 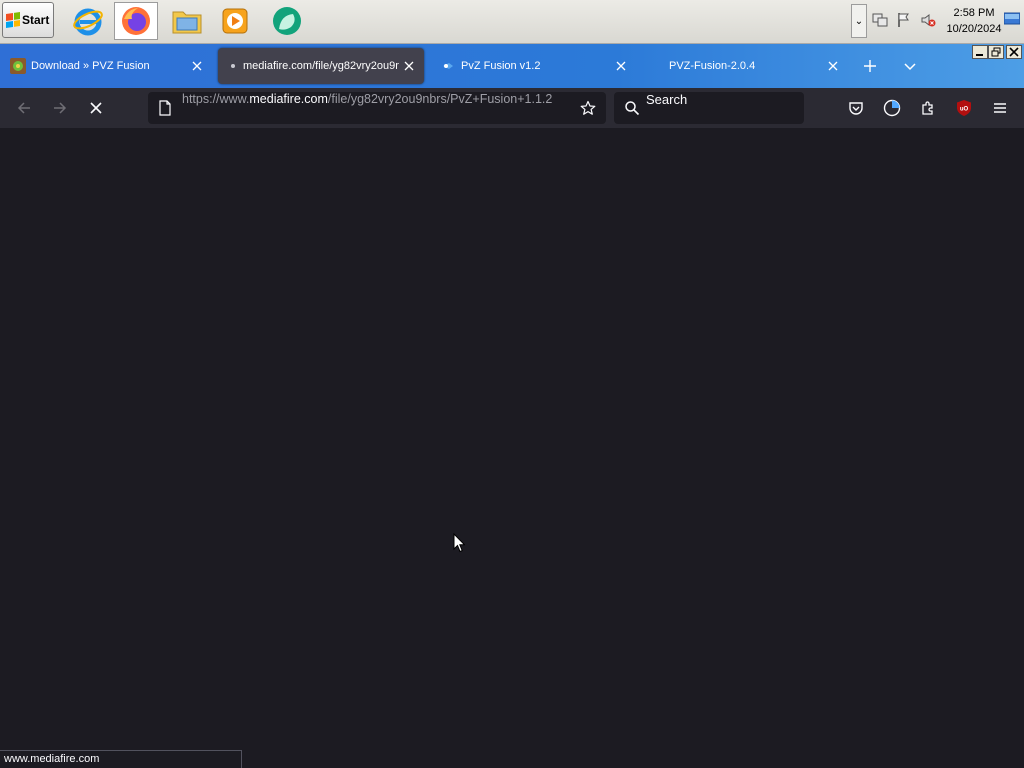 What do you see at coordinates (459, 543) in the screenshot?
I see `mouse-cursor-icon` at bounding box center [459, 543].